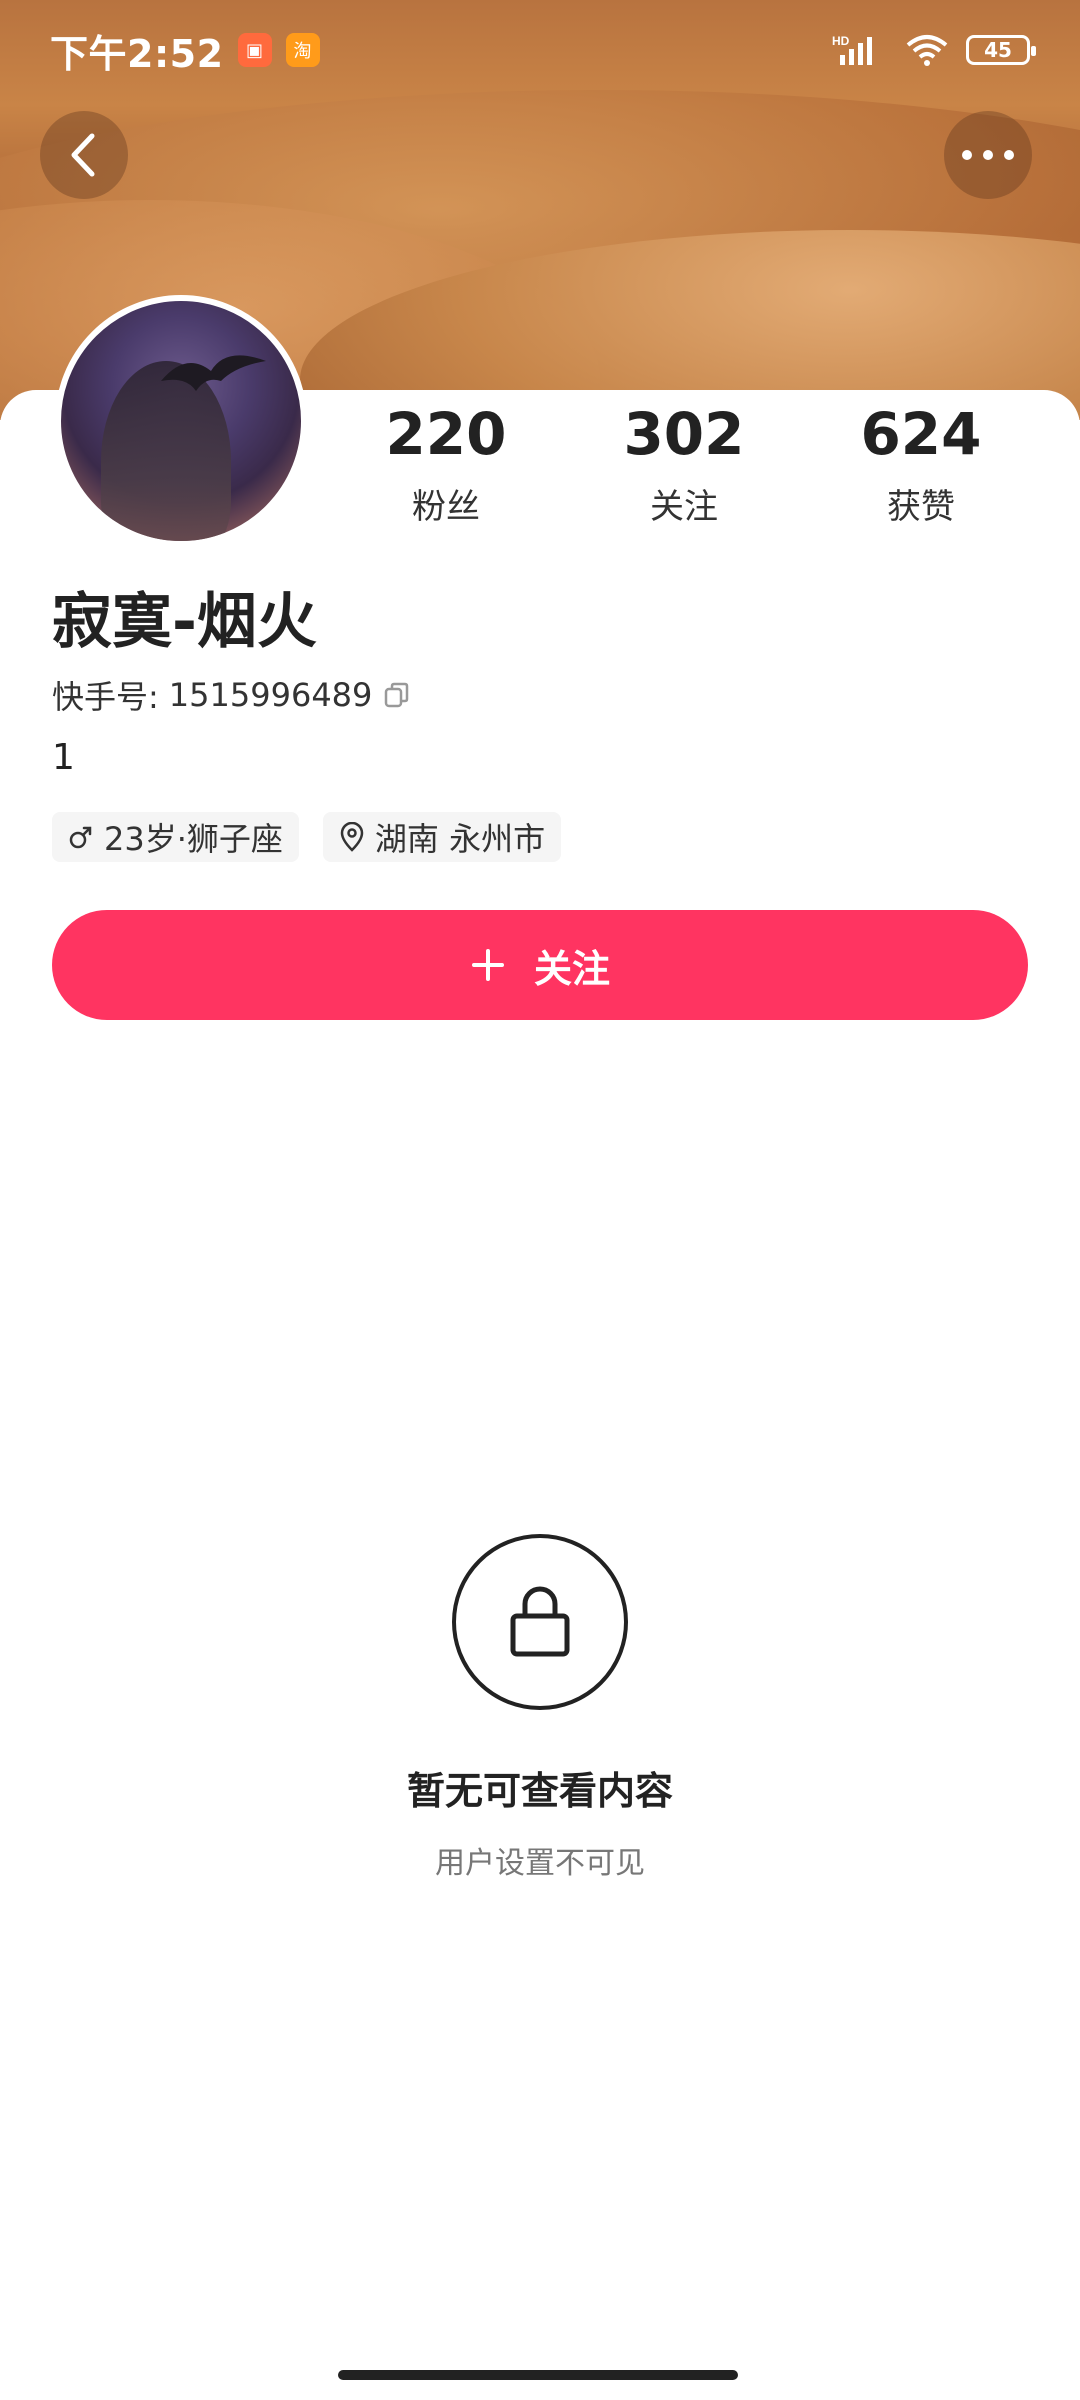 Image resolution: width=1080 pixels, height=2400 pixels. I want to click on battery-icon: 45, so click(1001, 50).